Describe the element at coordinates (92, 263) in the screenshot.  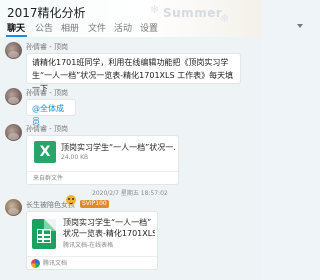
I see `doc-footer: 腾讯文档` at that location.